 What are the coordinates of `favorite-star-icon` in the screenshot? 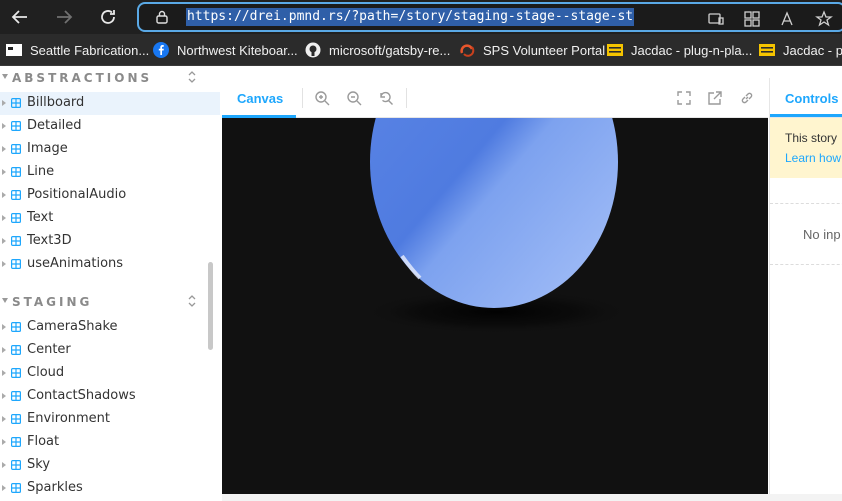 It's located at (824, 19).